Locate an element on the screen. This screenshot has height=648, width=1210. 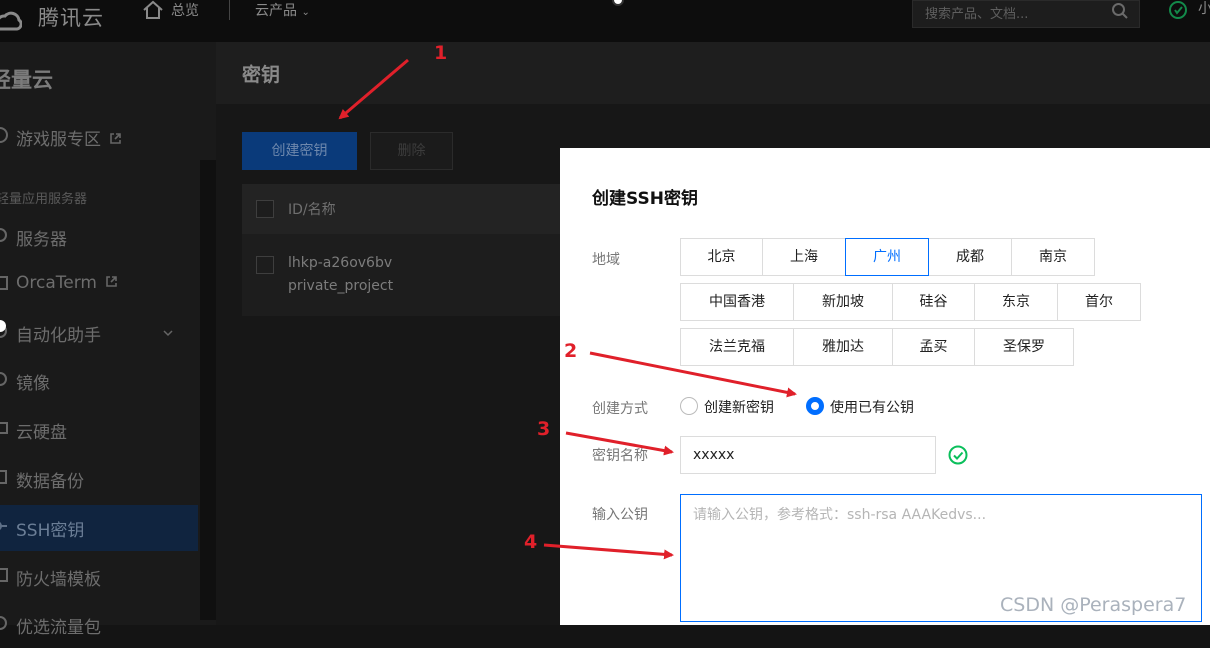
sidebar-item-automation: 自动化助手 is located at coordinates (99, 333).